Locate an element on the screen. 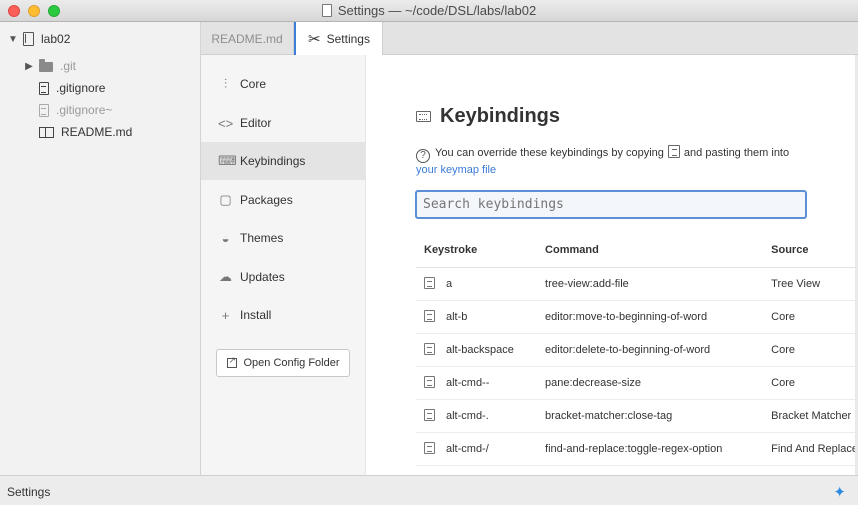 Image resolution: width=858 pixels, height=505 pixels. command-cell: tree-view:add-file is located at coordinates (650, 284).